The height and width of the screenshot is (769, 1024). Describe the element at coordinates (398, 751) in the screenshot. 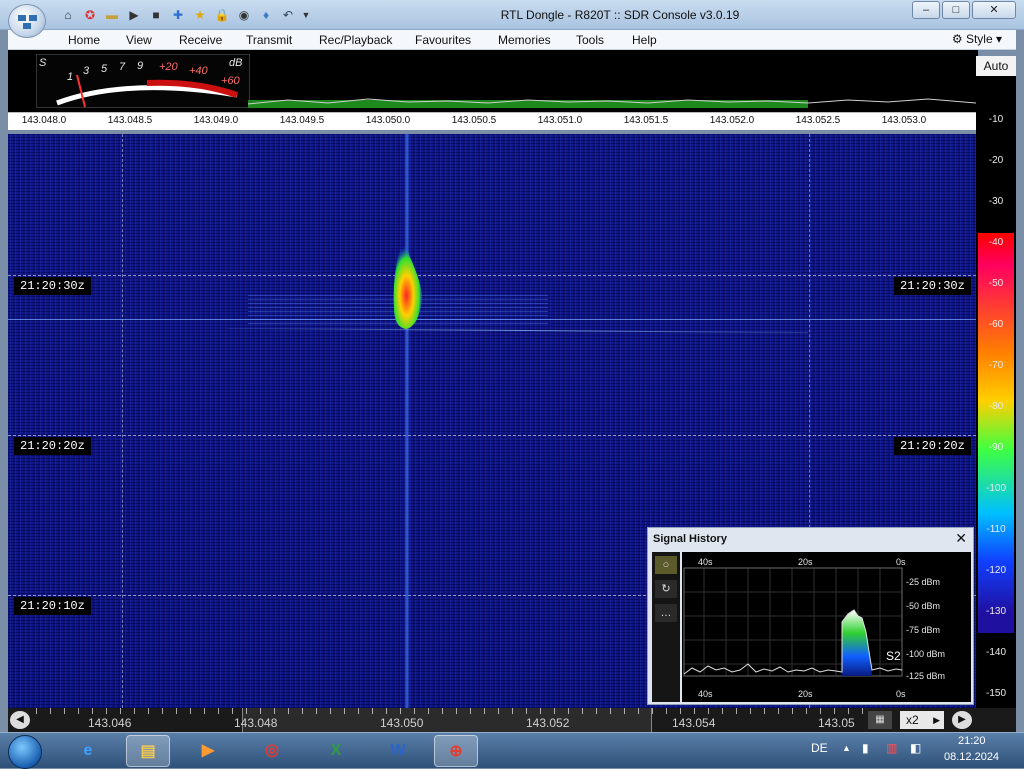

I see `word-icon: W` at that location.